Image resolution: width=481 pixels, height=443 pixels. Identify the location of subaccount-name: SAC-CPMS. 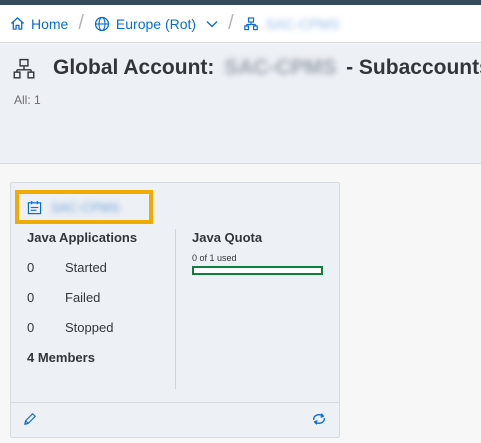
(85, 207).